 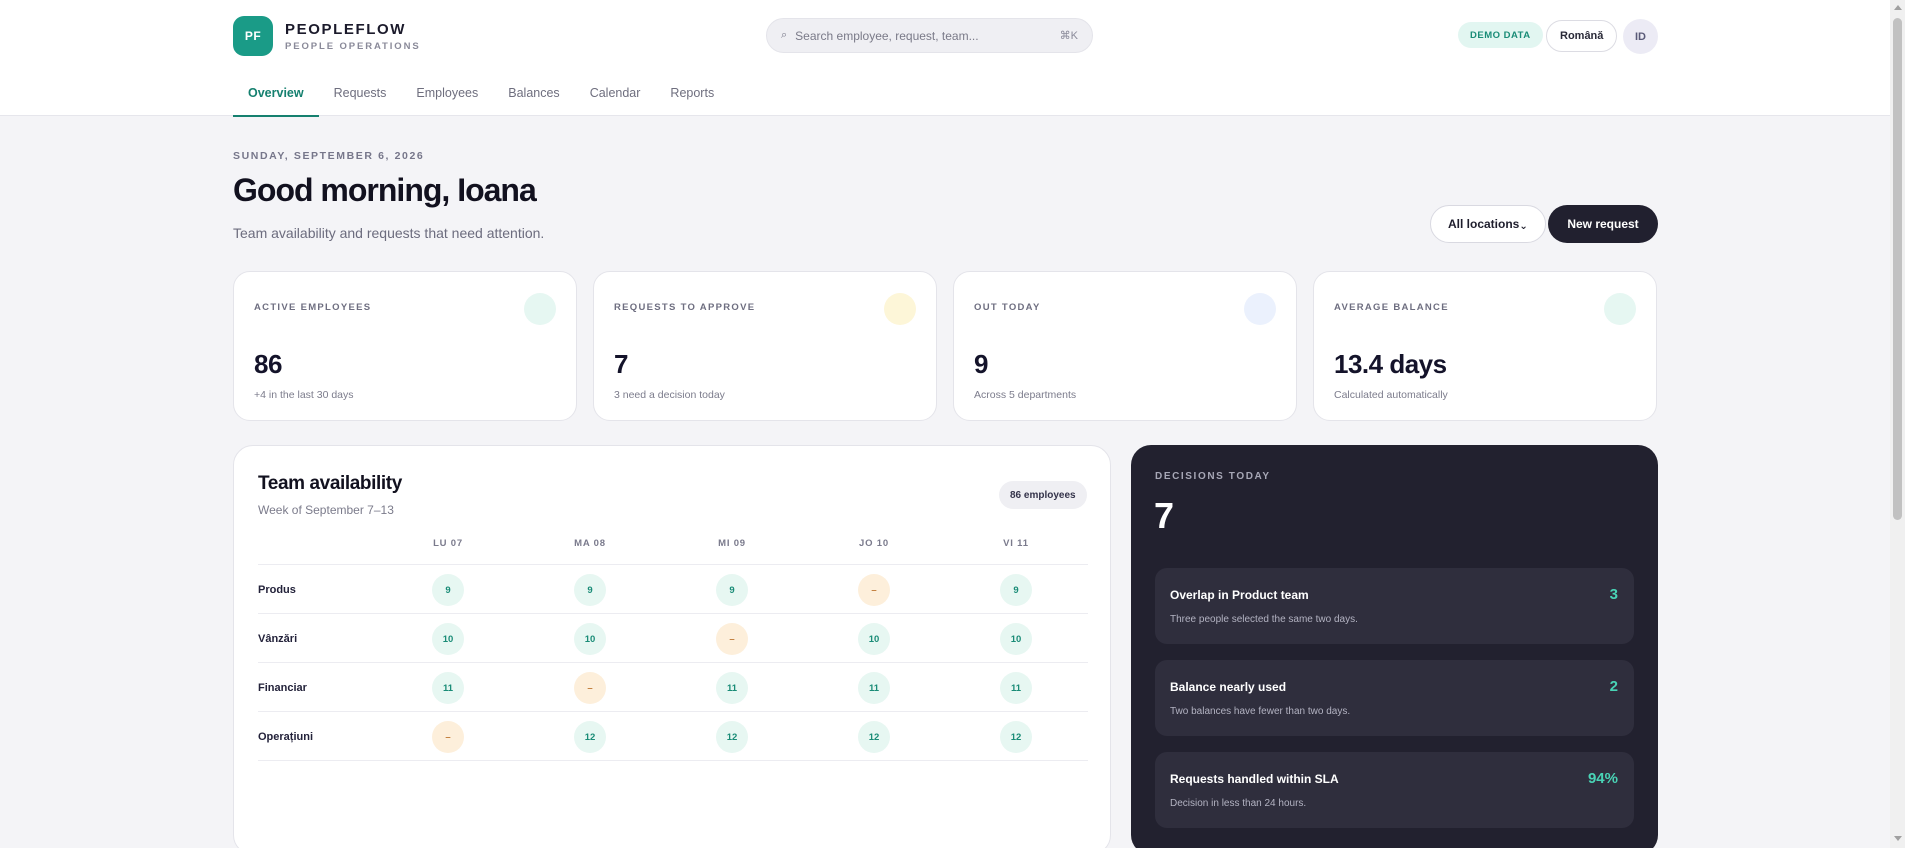 What do you see at coordinates (1016, 543) in the screenshot?
I see `day-column-header: VI 11` at bounding box center [1016, 543].